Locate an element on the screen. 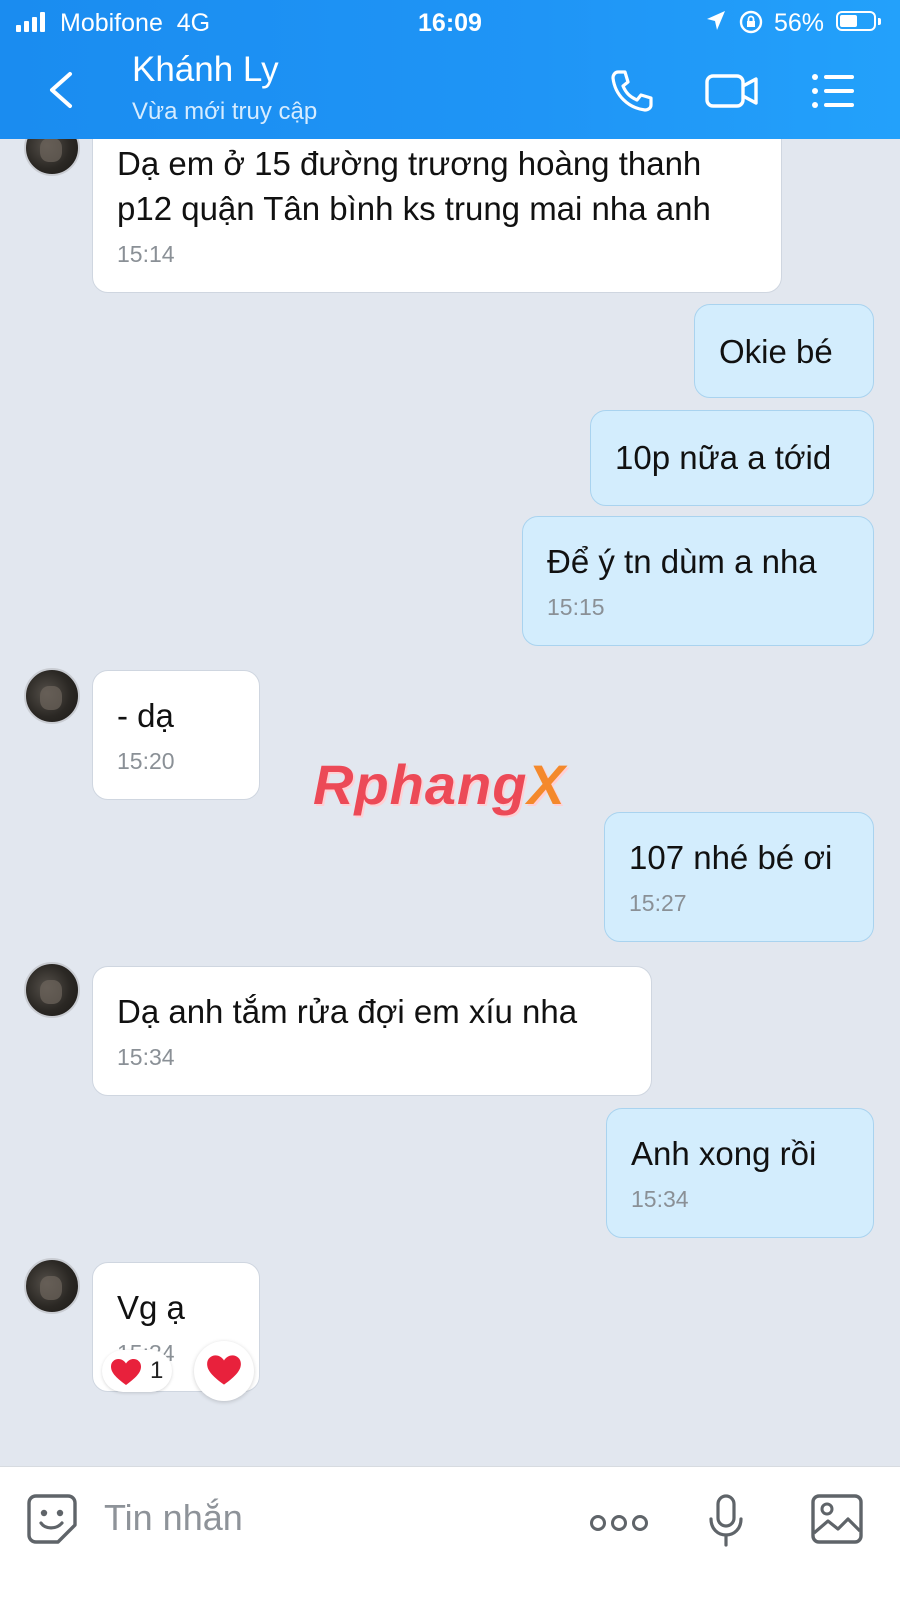 The image size is (900, 1601). message-text: 10p nữa a tớid is located at coordinates (723, 457).